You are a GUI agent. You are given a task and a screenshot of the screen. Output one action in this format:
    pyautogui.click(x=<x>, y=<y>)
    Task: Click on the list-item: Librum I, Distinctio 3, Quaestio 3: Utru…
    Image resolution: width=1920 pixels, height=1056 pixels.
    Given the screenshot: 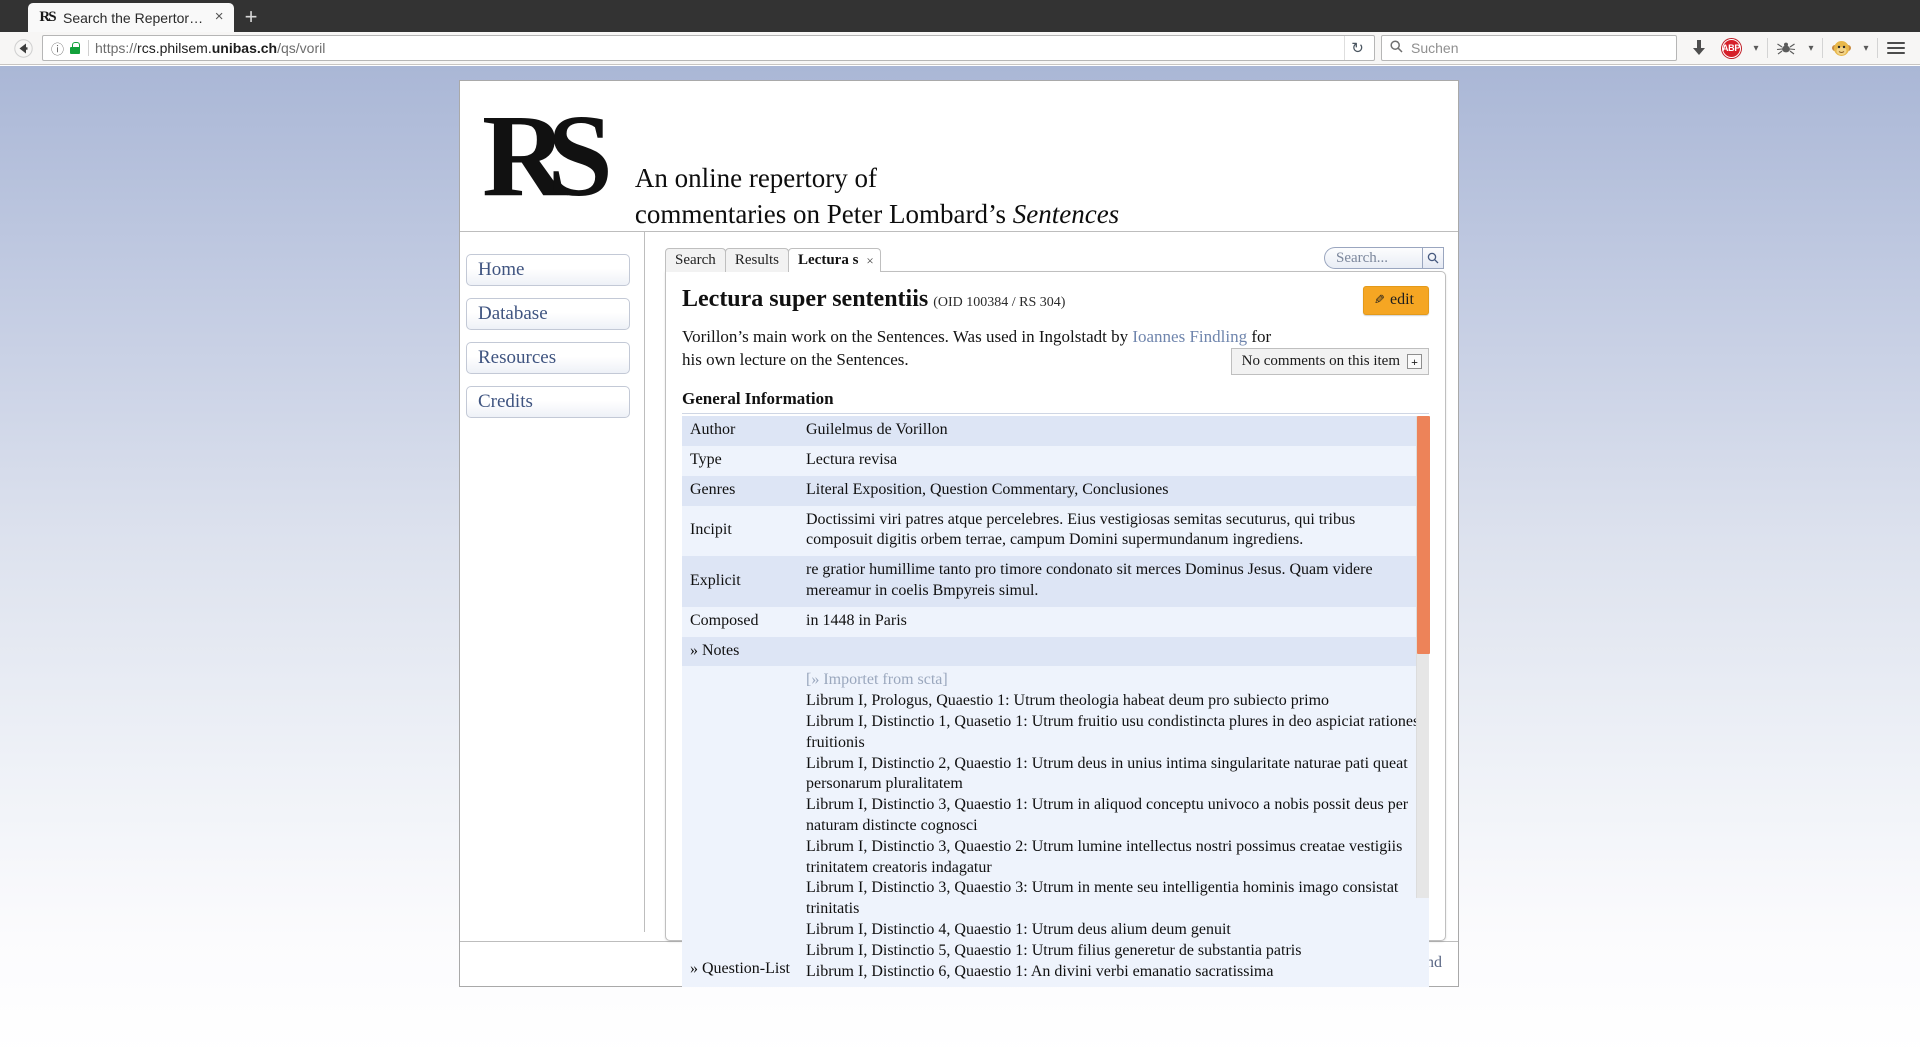 What is the action you would take?
    pyautogui.click(x=1102, y=898)
    